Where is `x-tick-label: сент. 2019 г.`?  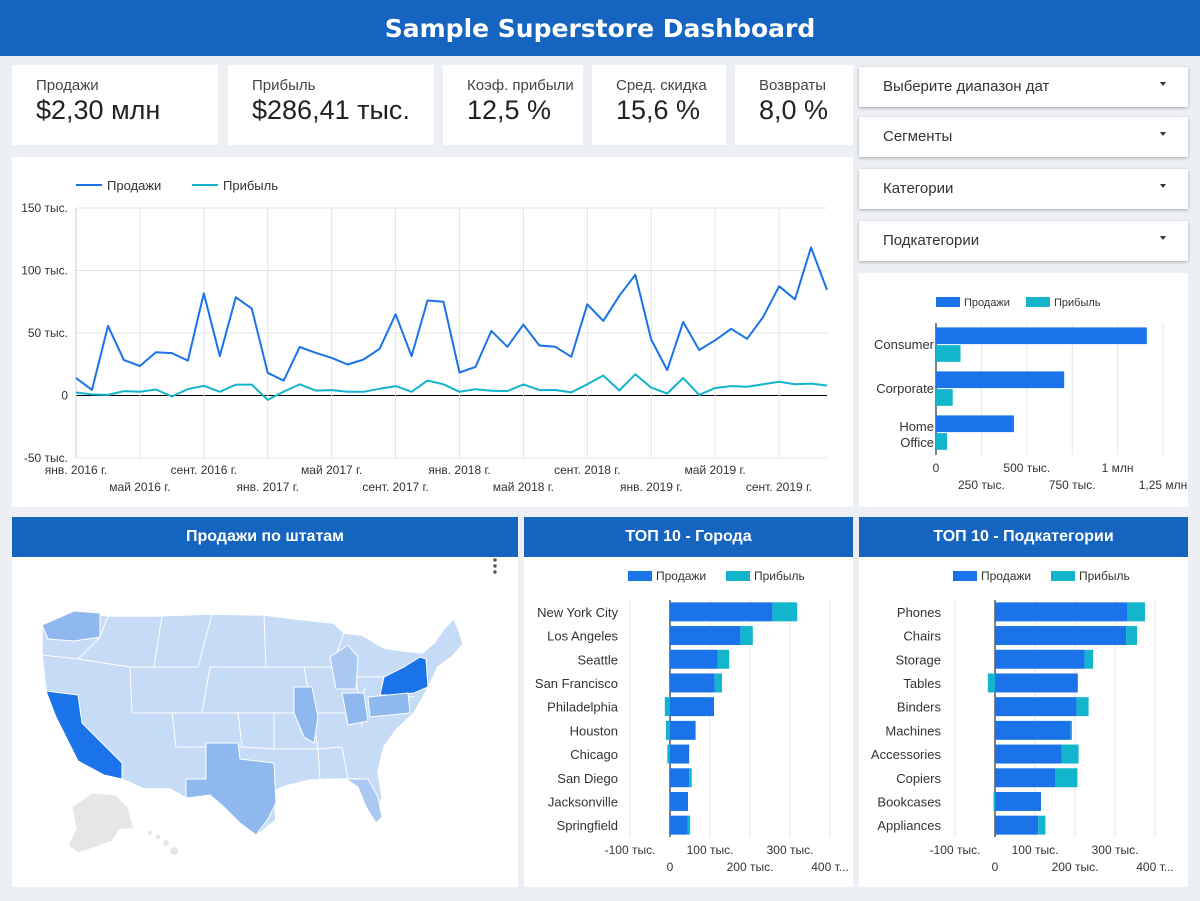 x-tick-label: сент. 2019 г. is located at coordinates (779, 487).